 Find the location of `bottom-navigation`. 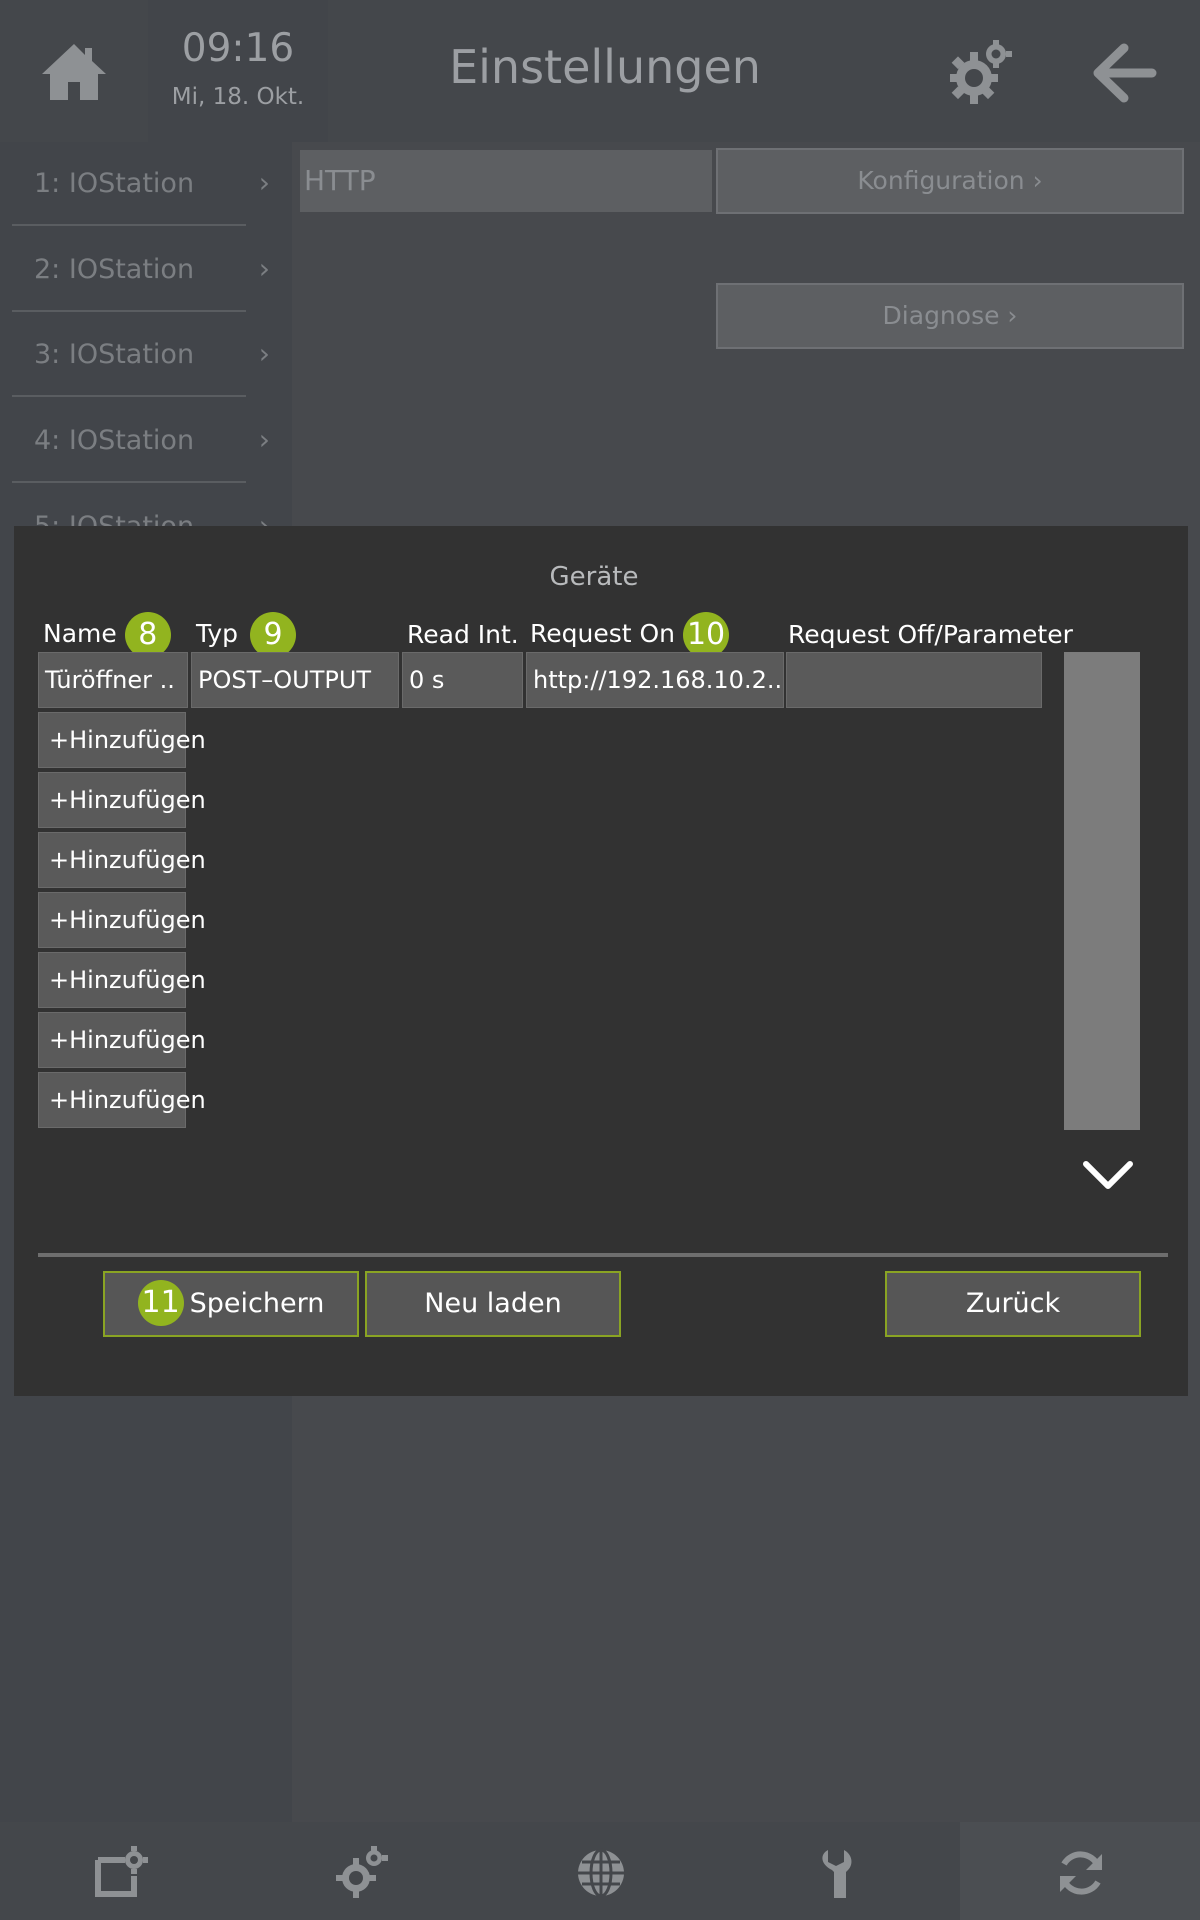

bottom-navigation is located at coordinates (600, 1871).